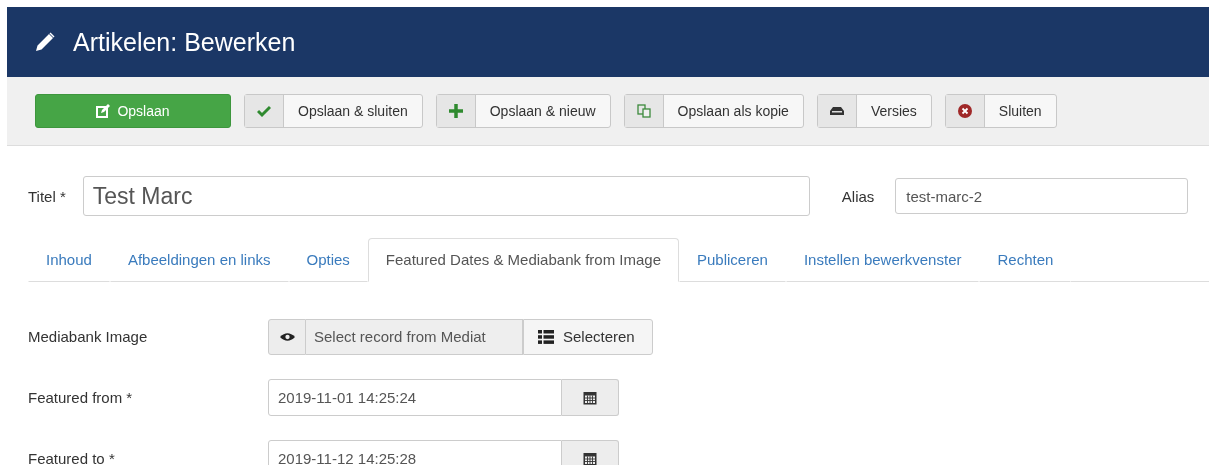 The image size is (1209, 465). I want to click on tab: Inhoud, so click(69, 260).